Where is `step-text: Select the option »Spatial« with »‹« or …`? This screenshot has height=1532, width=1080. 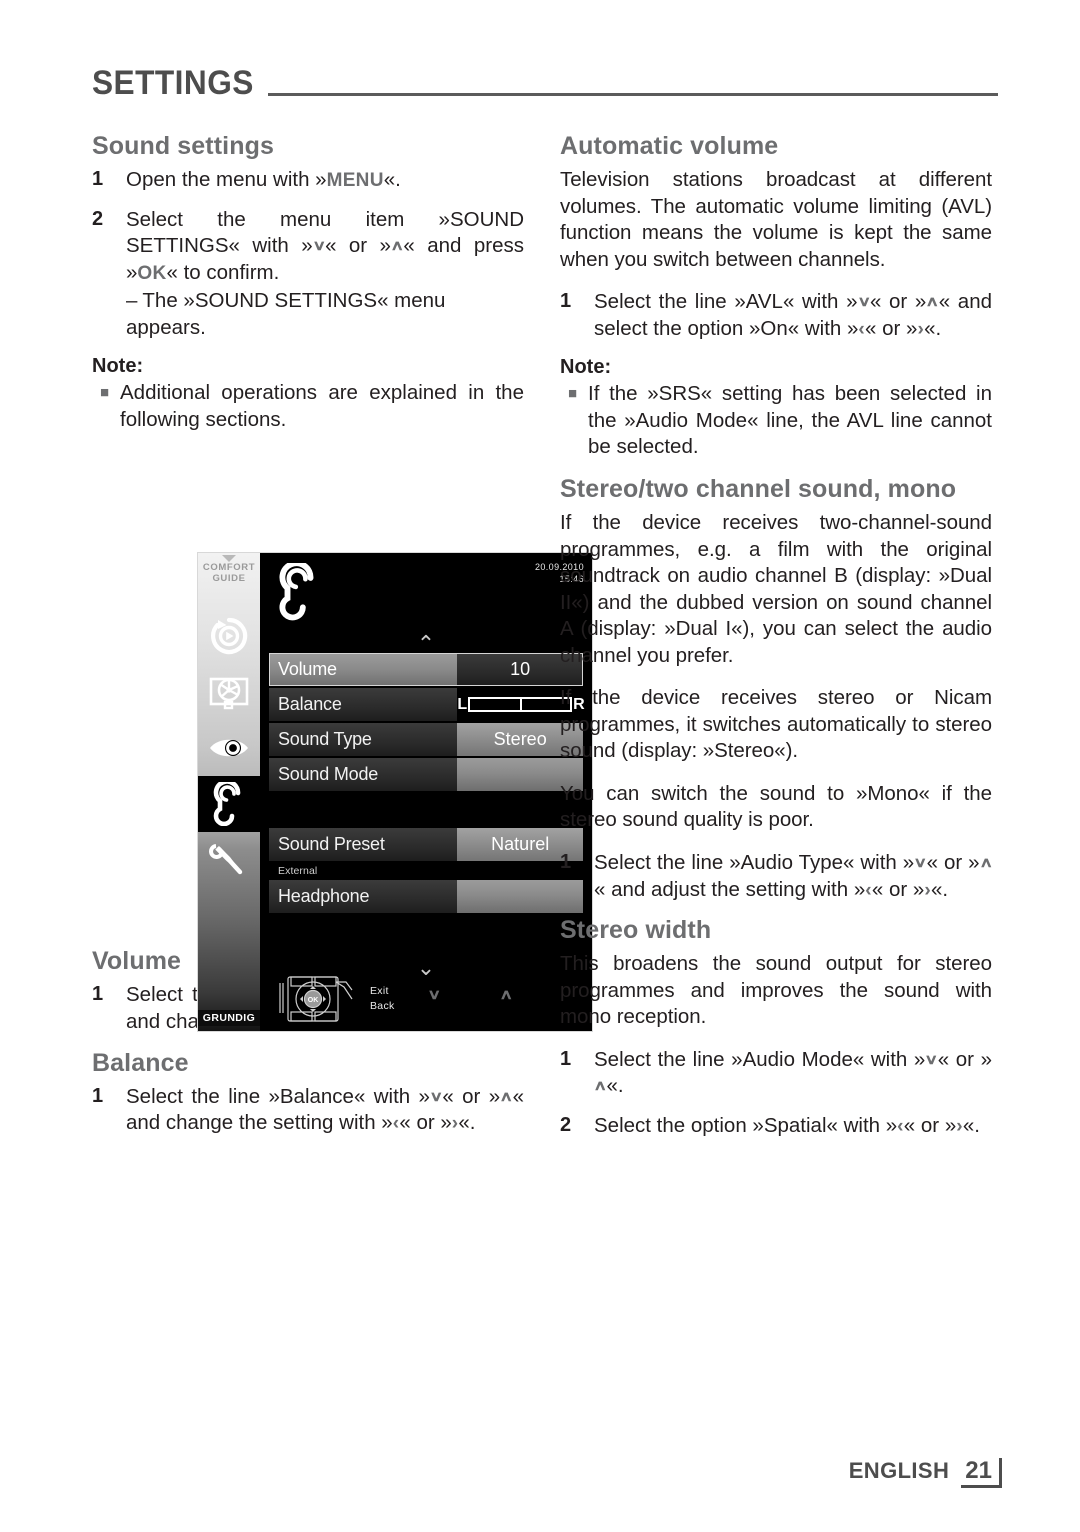
step-text: Select the option »Spatial« with »‹« or … is located at coordinates (793, 1126).